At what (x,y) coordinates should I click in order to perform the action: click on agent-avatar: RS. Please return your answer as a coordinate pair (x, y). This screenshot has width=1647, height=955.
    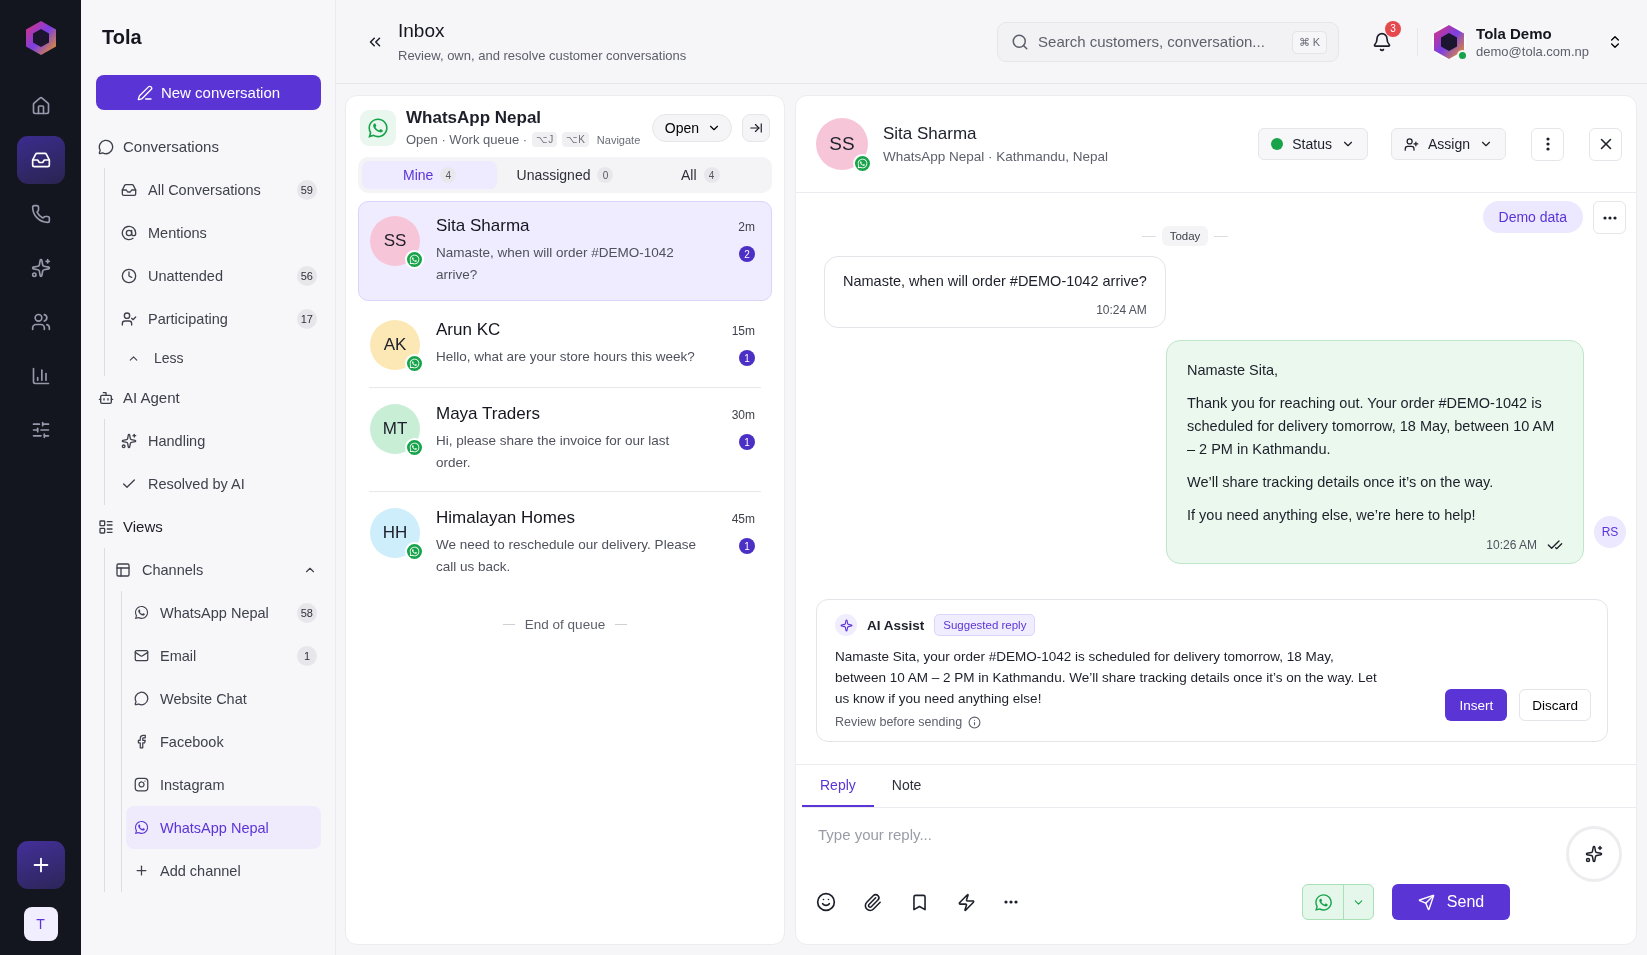
    Looking at the image, I should click on (1610, 532).